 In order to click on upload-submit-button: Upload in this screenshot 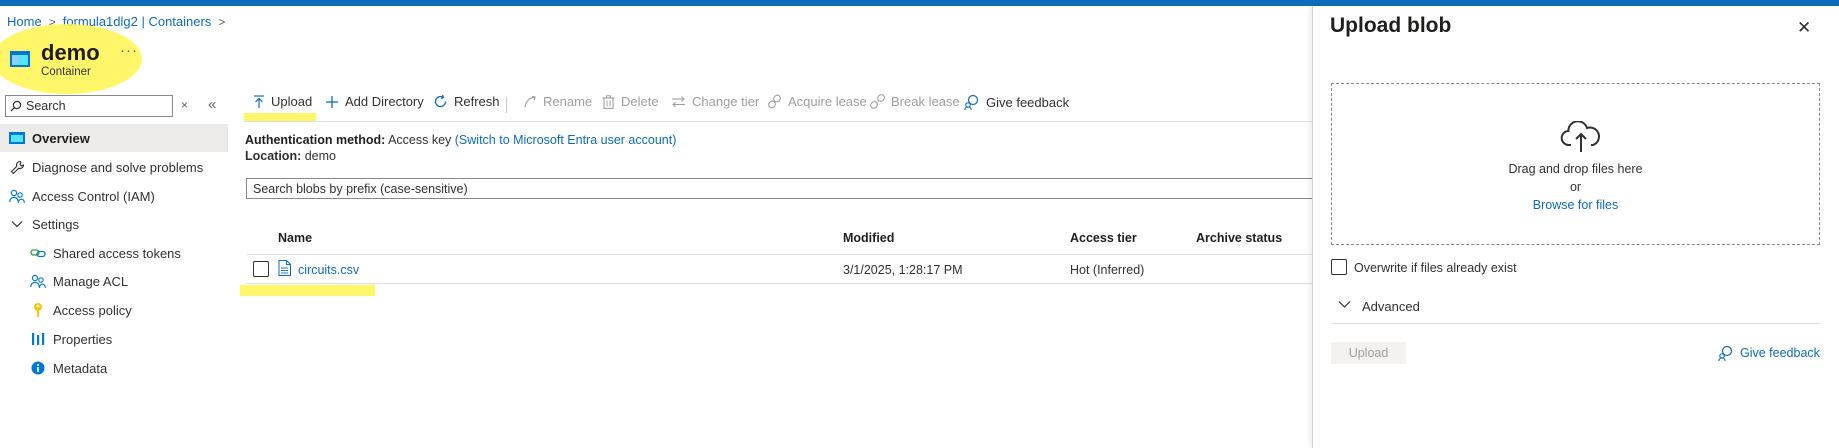, I will do `click(1368, 353)`.